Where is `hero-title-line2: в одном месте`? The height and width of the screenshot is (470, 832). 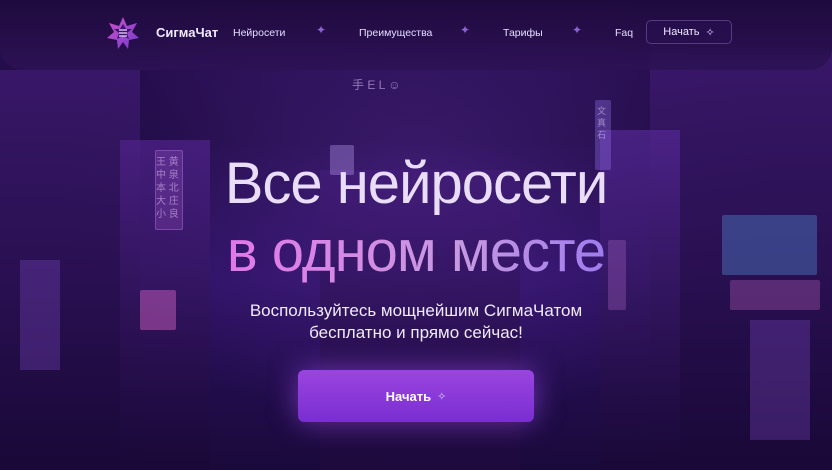 hero-title-line2: в одном месте is located at coordinates (416, 251).